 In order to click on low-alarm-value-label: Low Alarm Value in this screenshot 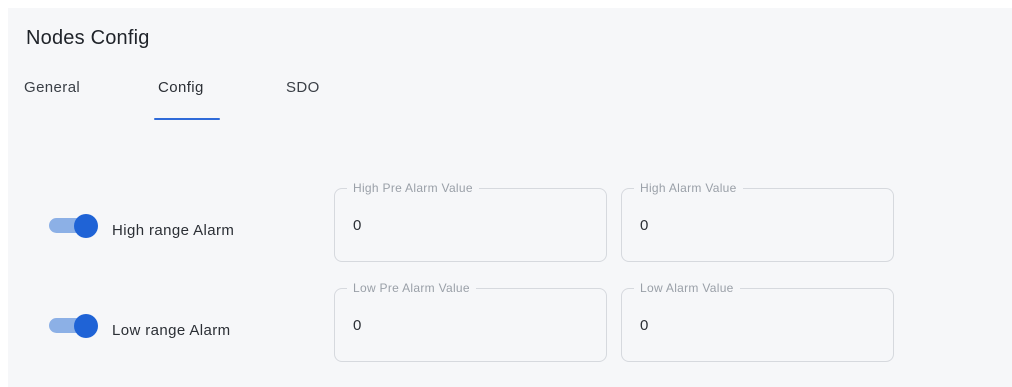, I will do `click(687, 288)`.